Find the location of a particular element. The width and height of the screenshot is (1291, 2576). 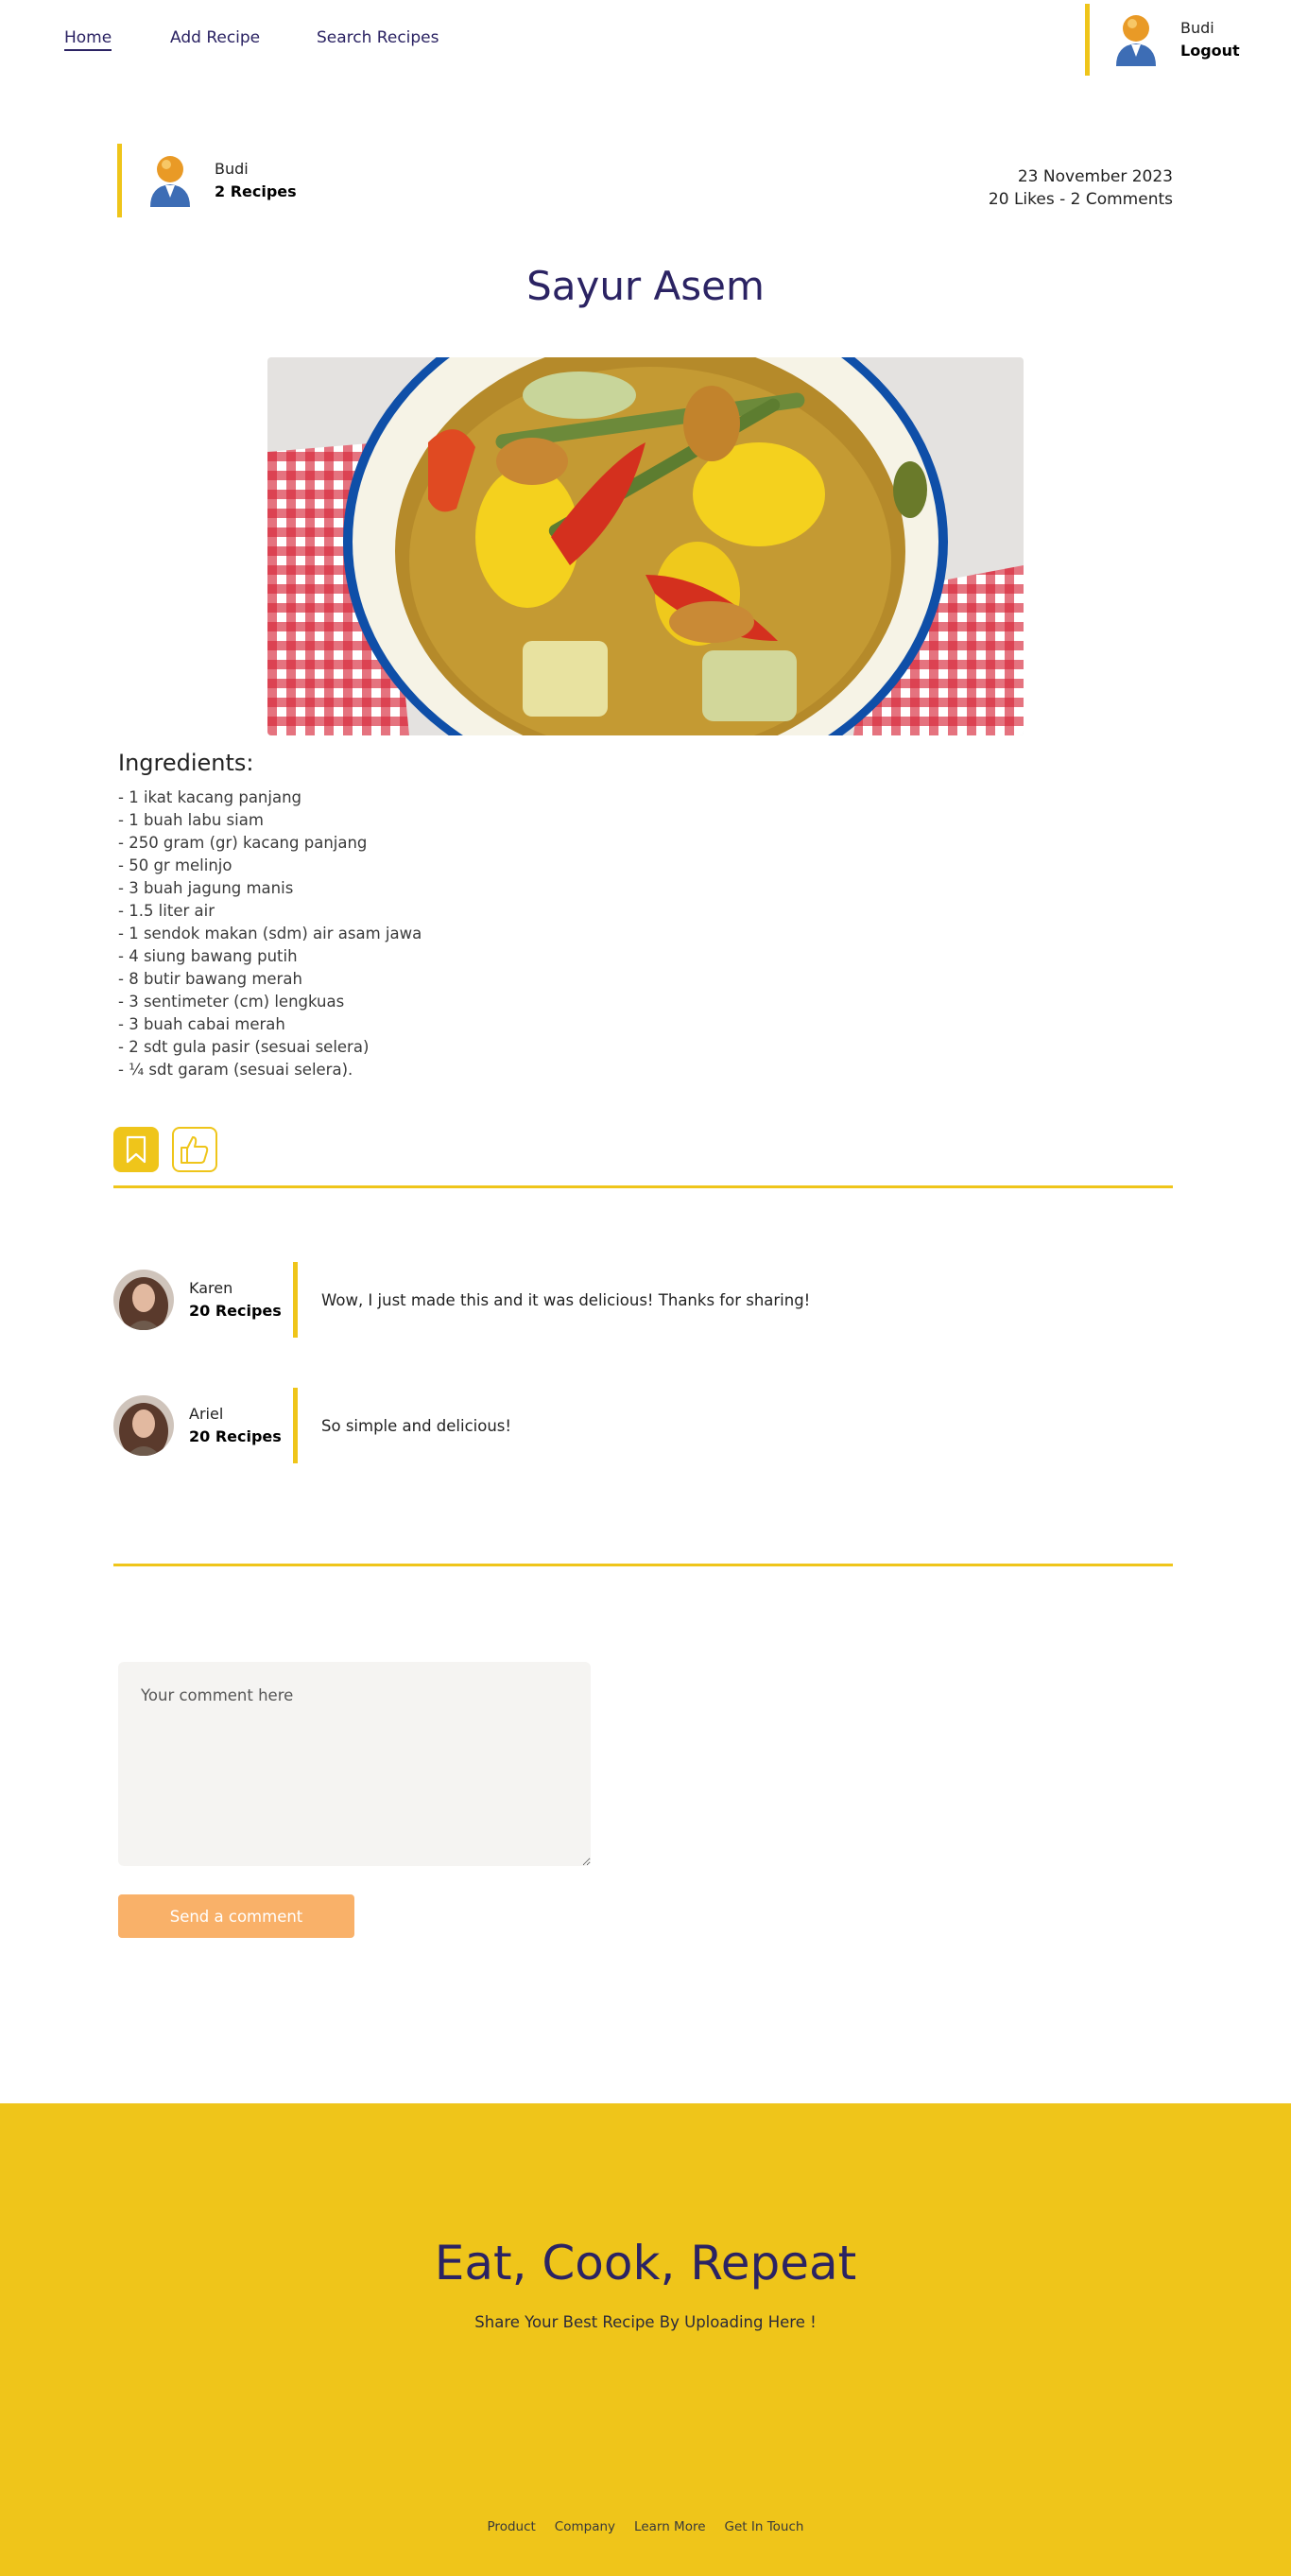

commenter-name: Ariel is located at coordinates (206, 1414).